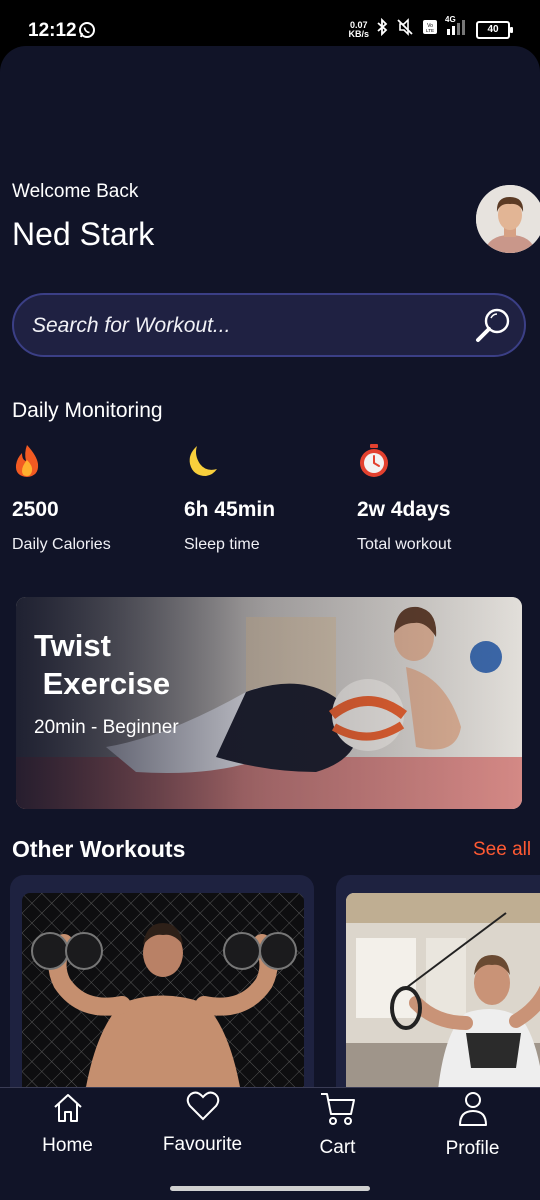 The height and width of the screenshot is (1200, 540). What do you see at coordinates (270, 23) in the screenshot?
I see `status-bar: 12:12 0.07 KB/s Vo LTE 4G 40` at bounding box center [270, 23].